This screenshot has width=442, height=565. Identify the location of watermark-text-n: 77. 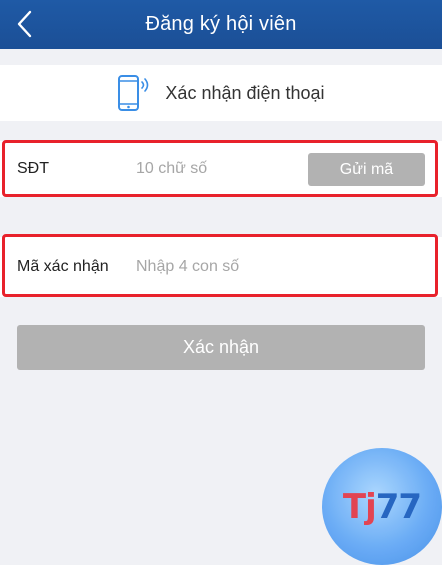
(398, 506).